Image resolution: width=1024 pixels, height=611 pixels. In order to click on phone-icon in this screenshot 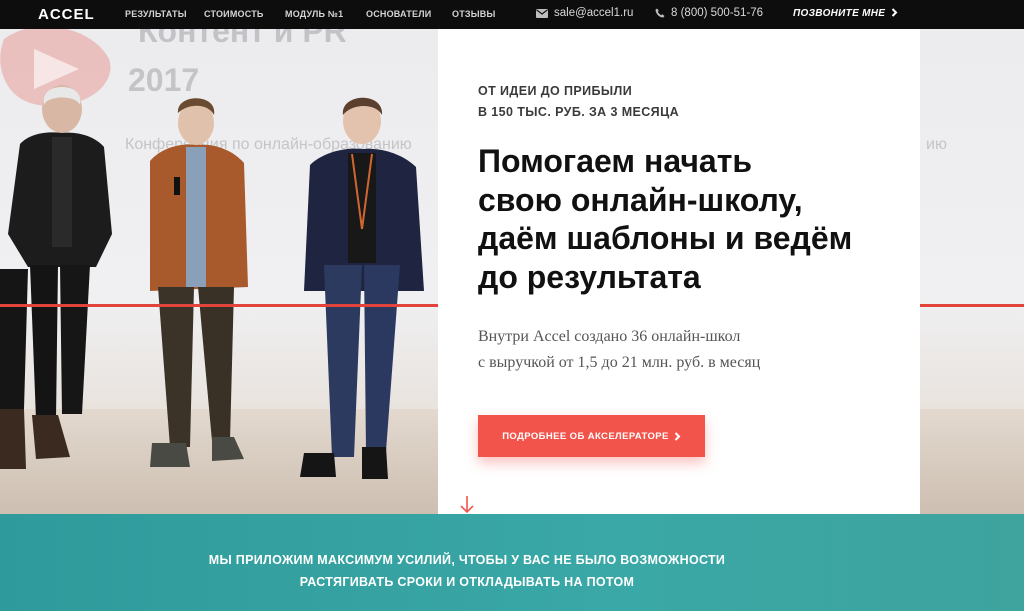, I will do `click(660, 13)`.